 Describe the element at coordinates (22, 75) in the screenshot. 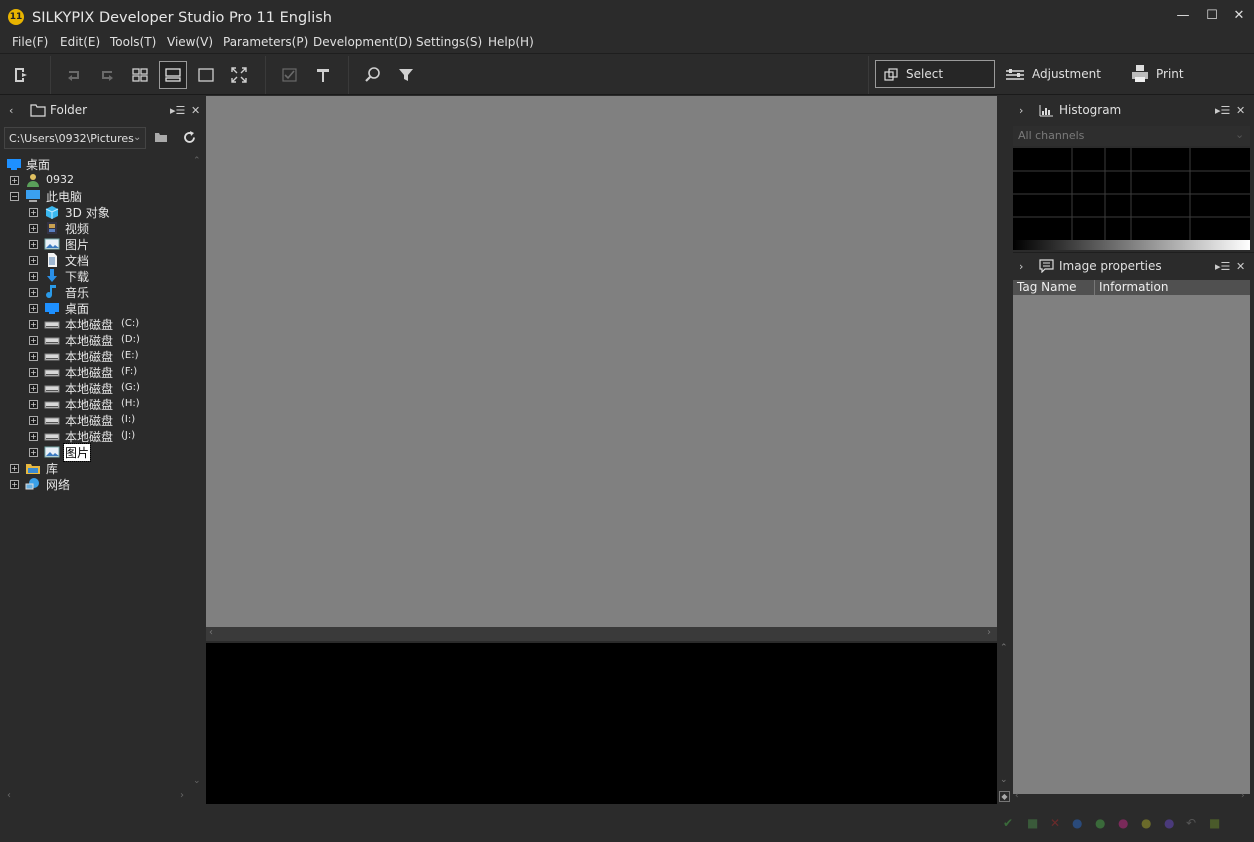

I see `export-icon` at that location.